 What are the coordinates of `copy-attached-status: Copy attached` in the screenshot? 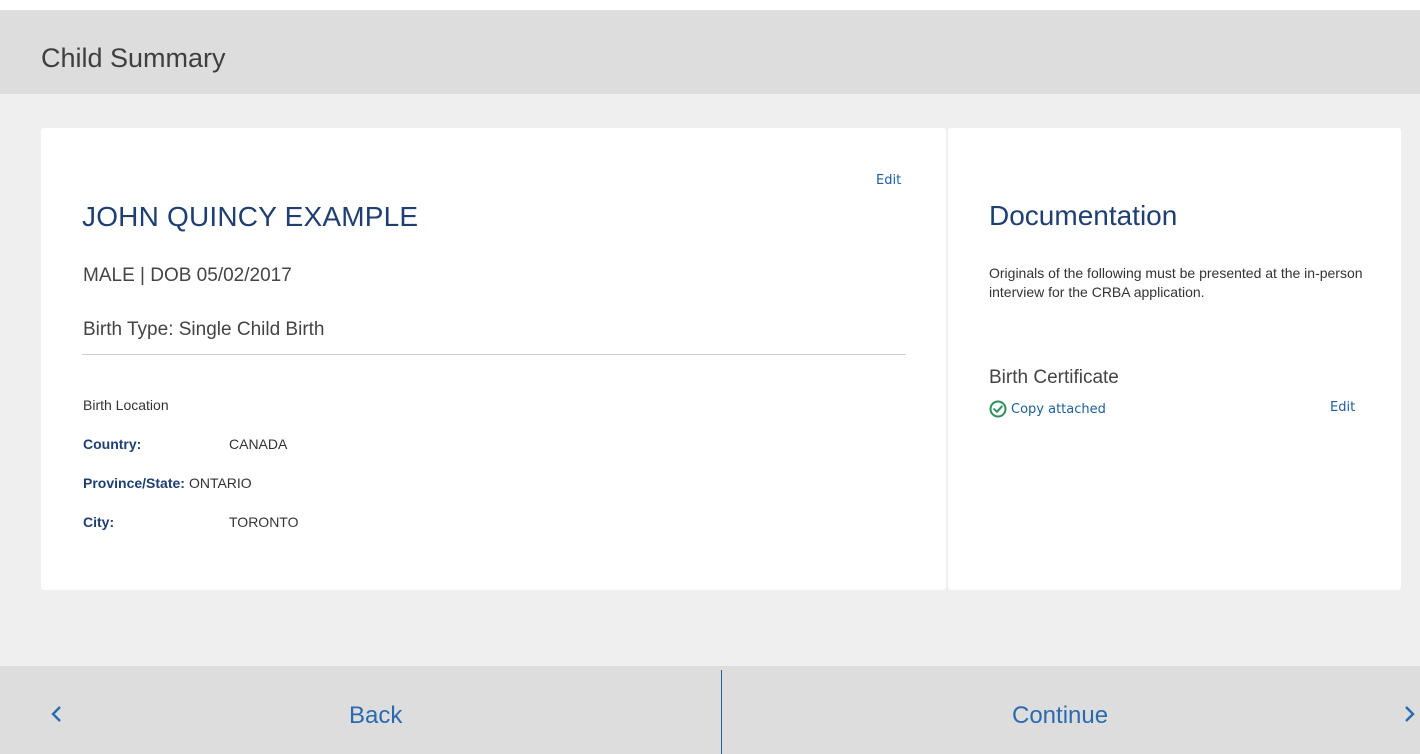 It's located at (1047, 409).